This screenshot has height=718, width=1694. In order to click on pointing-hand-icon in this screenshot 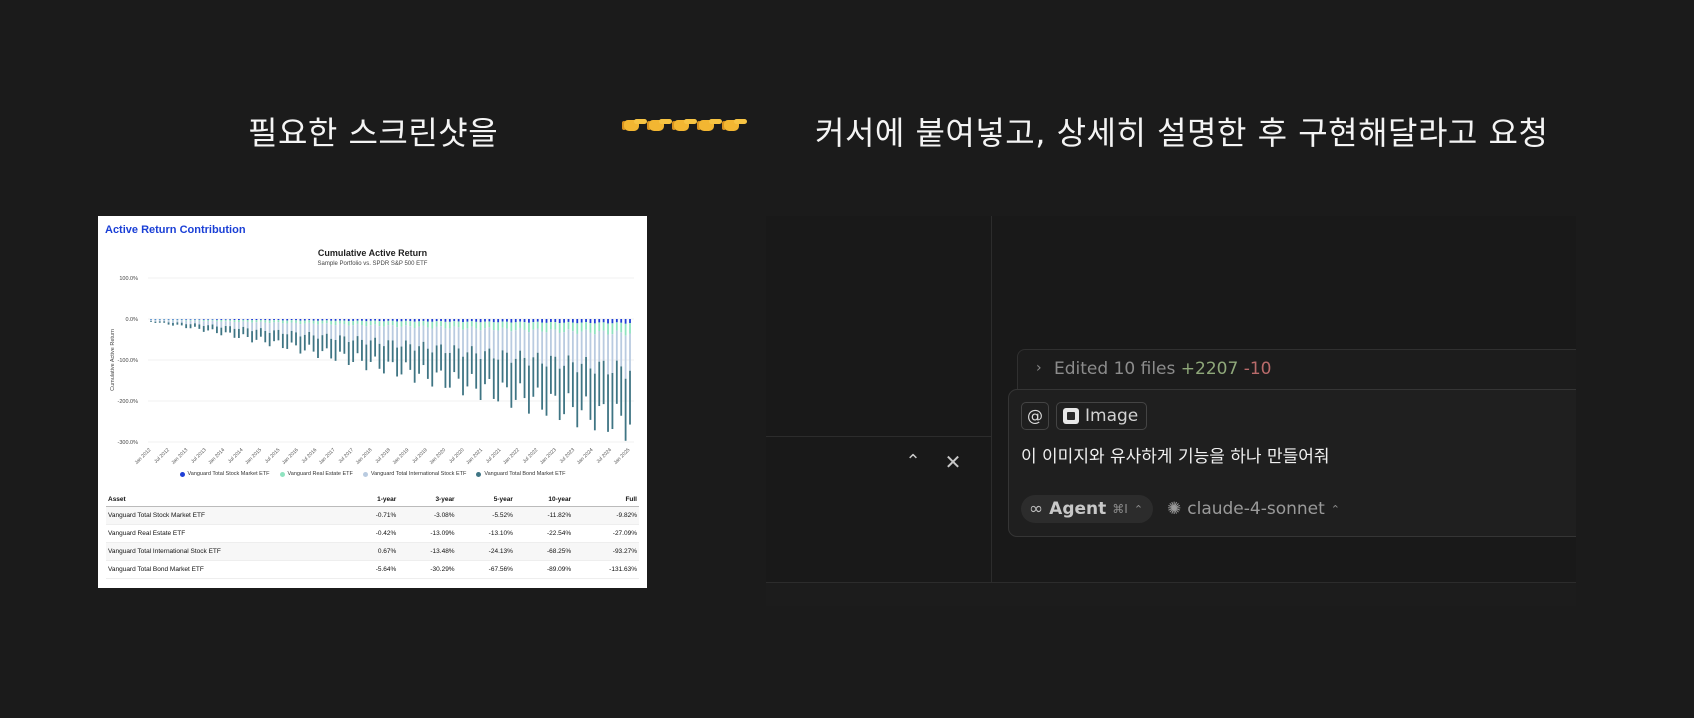, I will do `click(709, 123)`.